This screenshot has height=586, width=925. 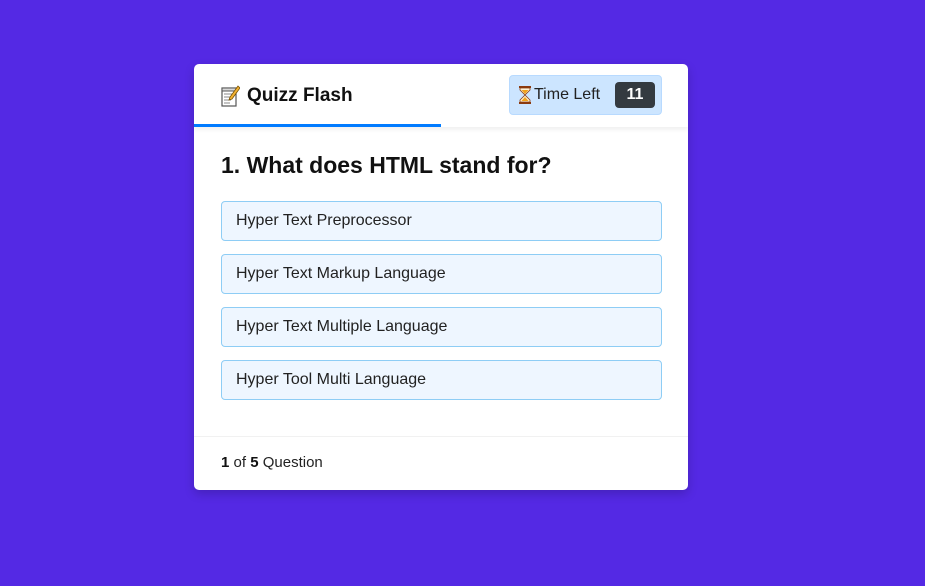 I want to click on option-1: Hyper Text Preprocessor, so click(x=441, y=221).